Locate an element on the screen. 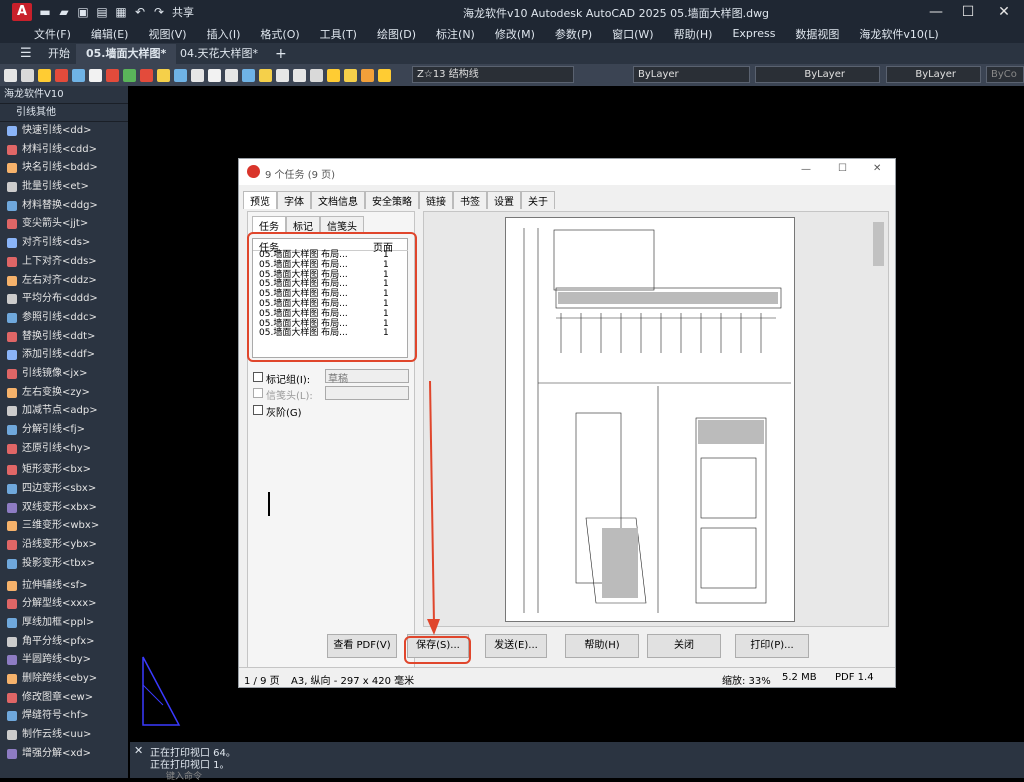  menu-item: 修改(M) is located at coordinates (515, 34).